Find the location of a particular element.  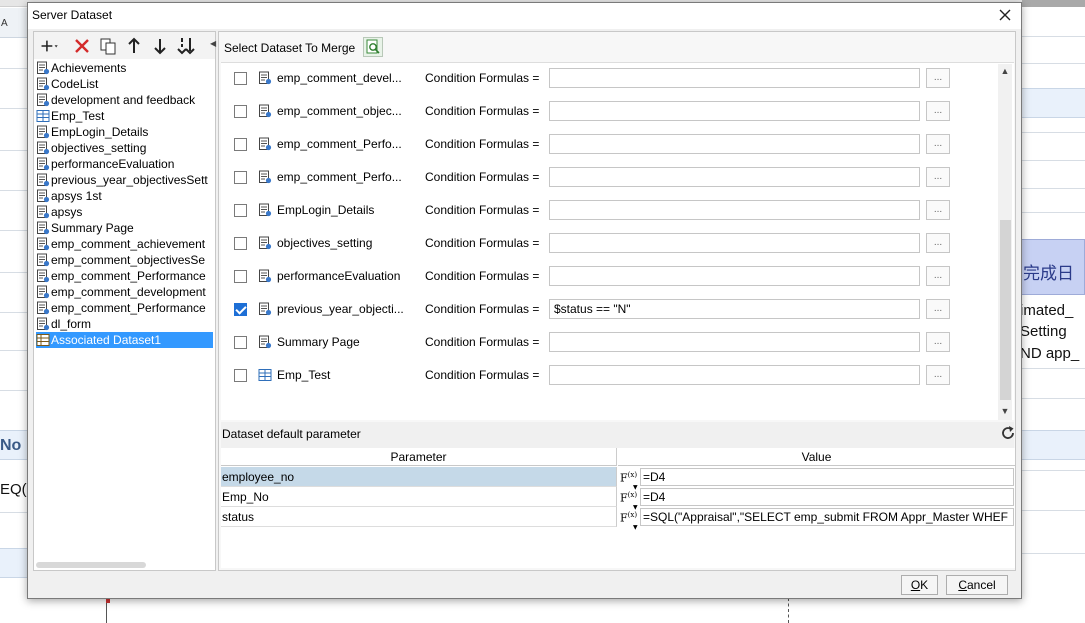

ok-button: OK is located at coordinates (919, 585).